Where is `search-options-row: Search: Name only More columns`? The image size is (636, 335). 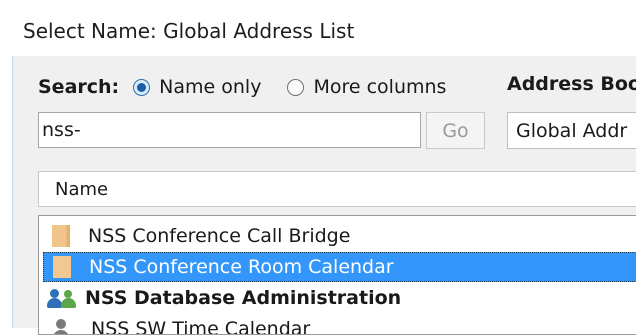 search-options-row: Search: Name only More columns is located at coordinates (242, 87).